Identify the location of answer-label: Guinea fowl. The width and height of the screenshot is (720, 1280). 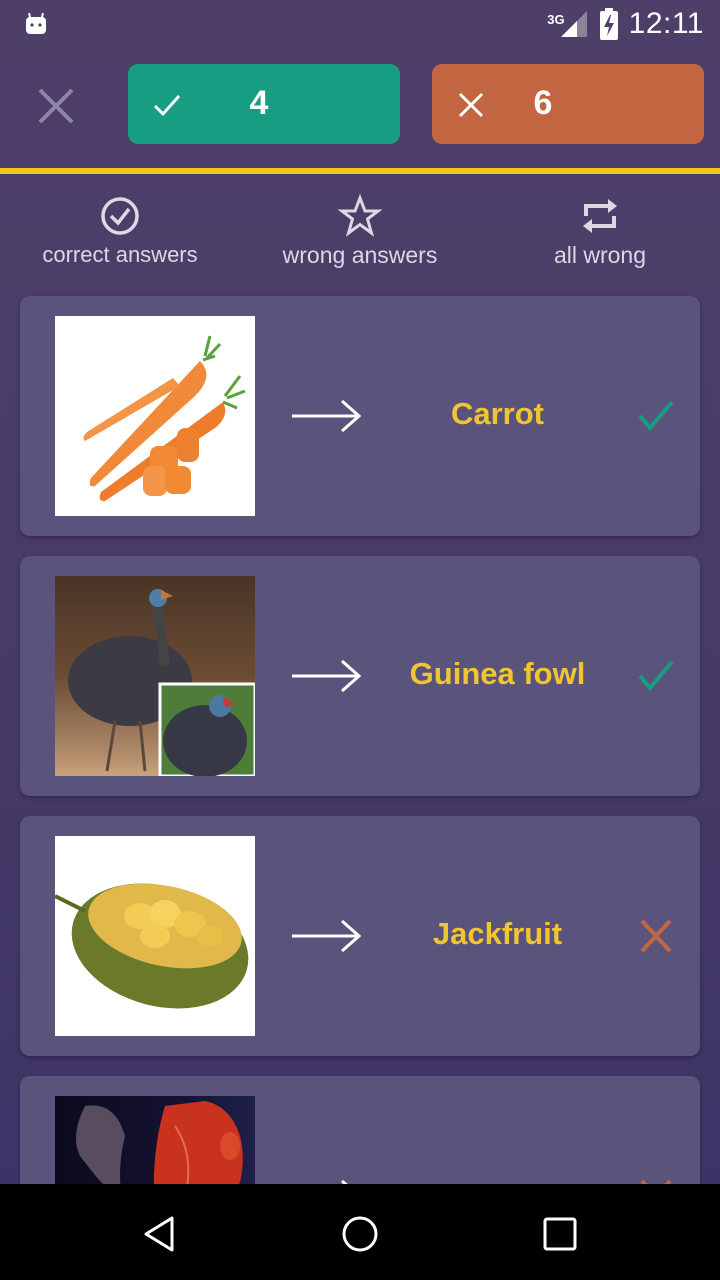
(497, 673).